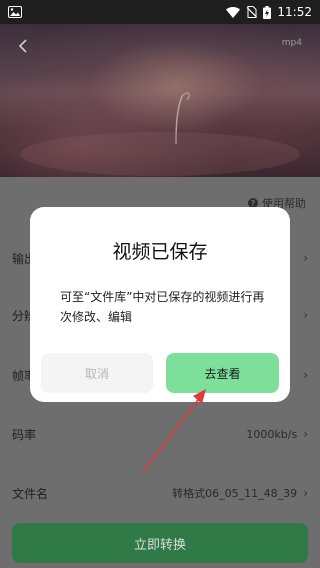 This screenshot has height=568, width=320. I want to click on dialog-title: 视频已保存, so click(160, 252).